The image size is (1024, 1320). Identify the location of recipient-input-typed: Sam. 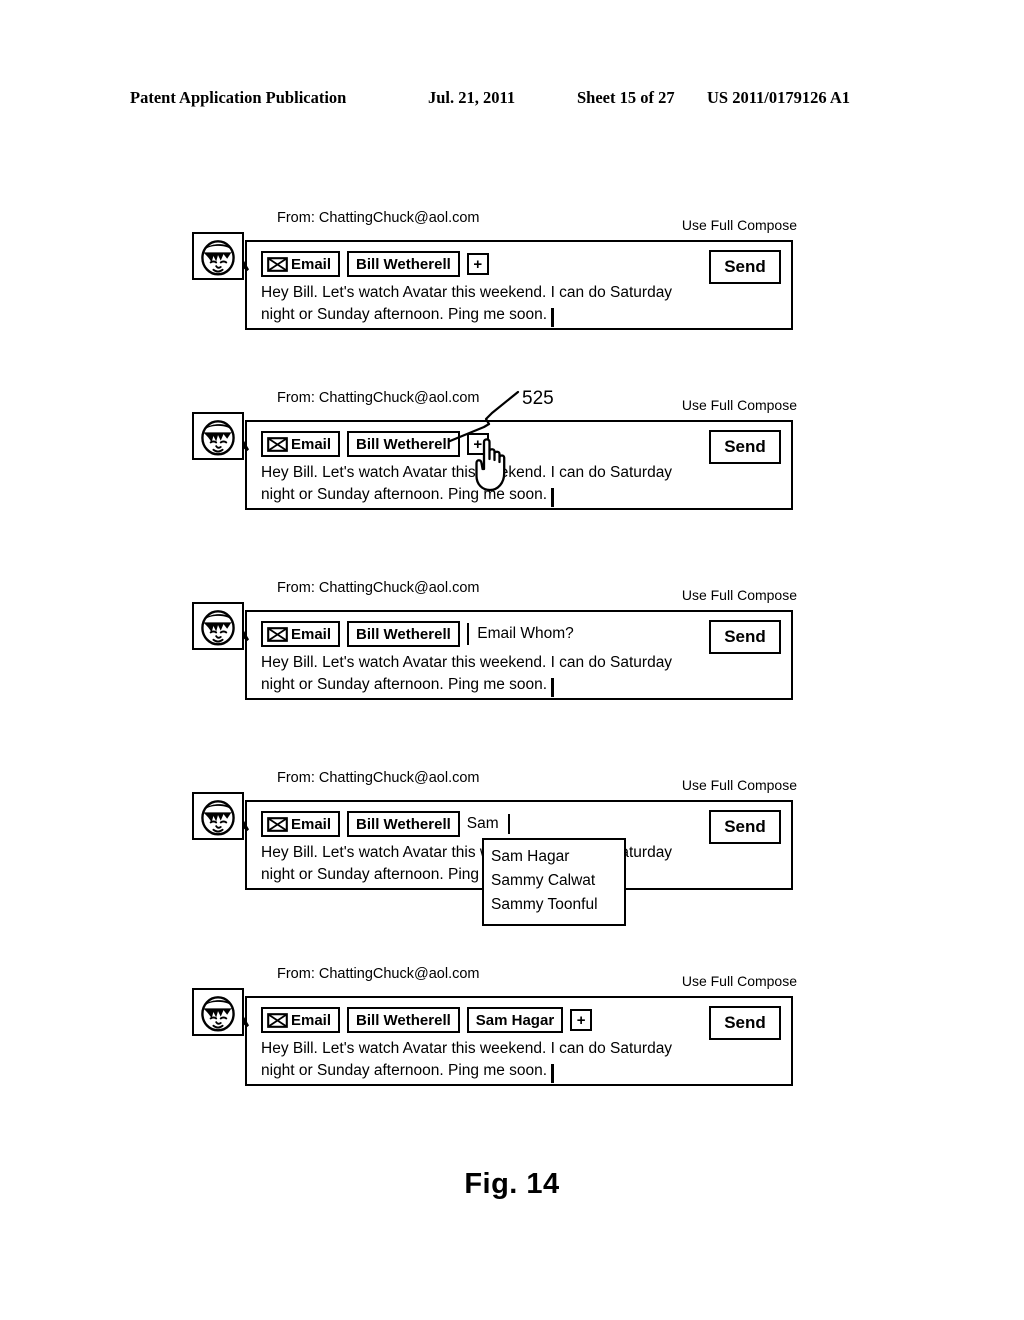
(488, 824).